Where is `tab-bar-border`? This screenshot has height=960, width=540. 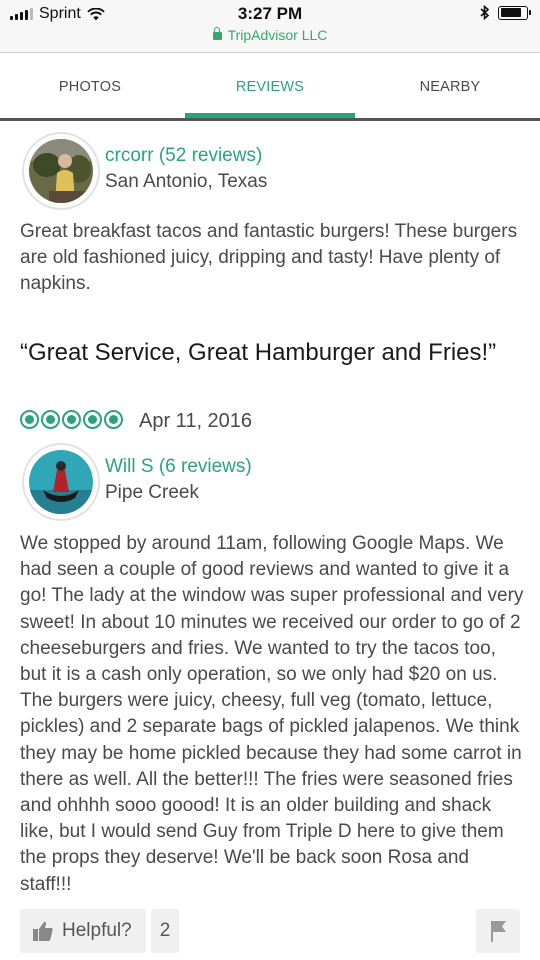
tab-bar-border is located at coordinates (270, 119).